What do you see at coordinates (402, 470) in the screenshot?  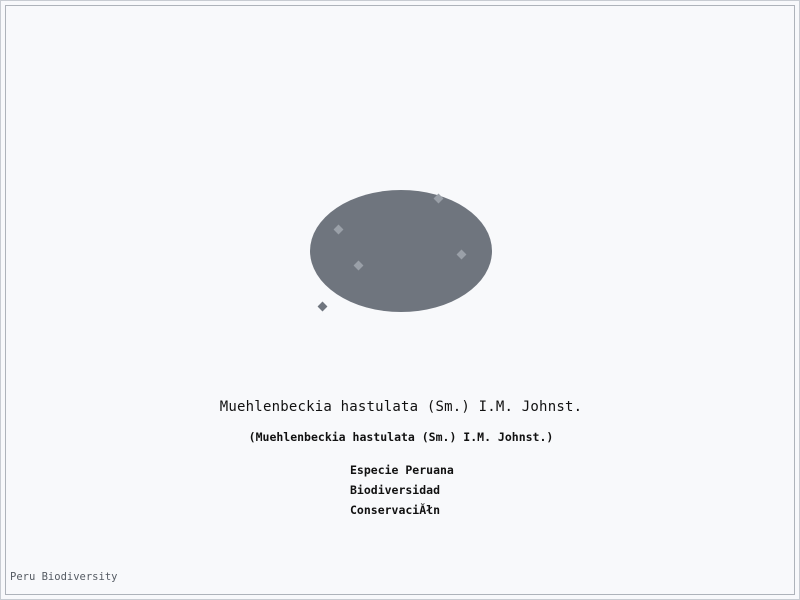 I see `tag-especie-peruana: Especie Peruana` at bounding box center [402, 470].